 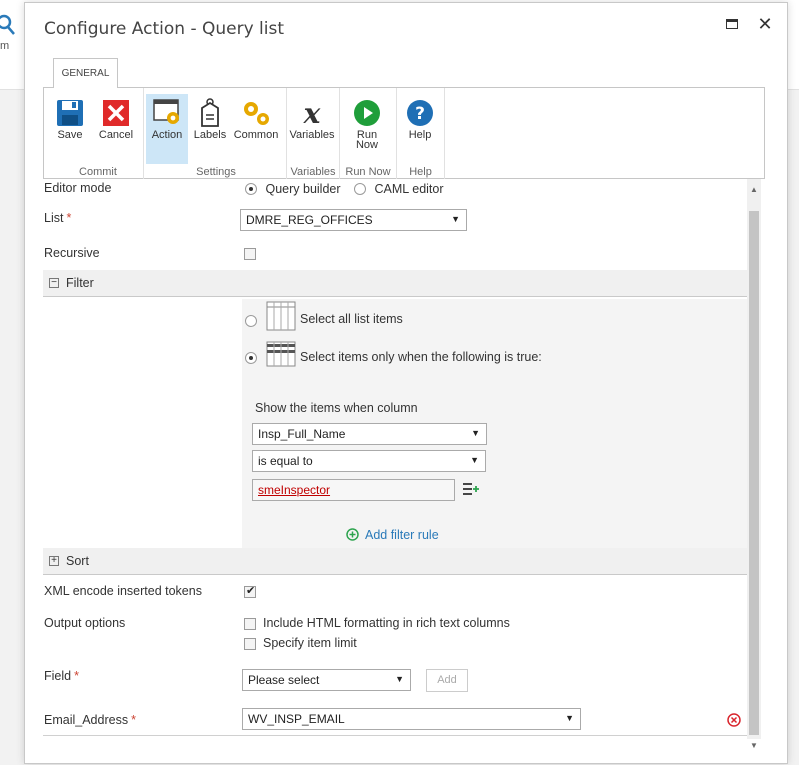 I want to click on output-options-label: Output options, so click(x=85, y=623).